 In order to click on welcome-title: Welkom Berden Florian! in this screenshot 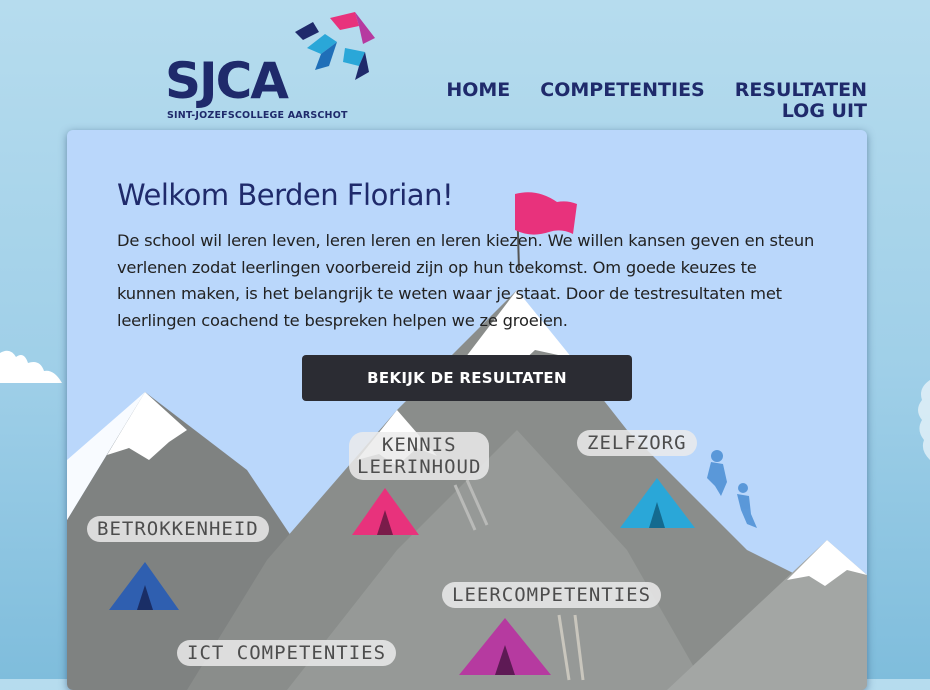, I will do `click(285, 195)`.